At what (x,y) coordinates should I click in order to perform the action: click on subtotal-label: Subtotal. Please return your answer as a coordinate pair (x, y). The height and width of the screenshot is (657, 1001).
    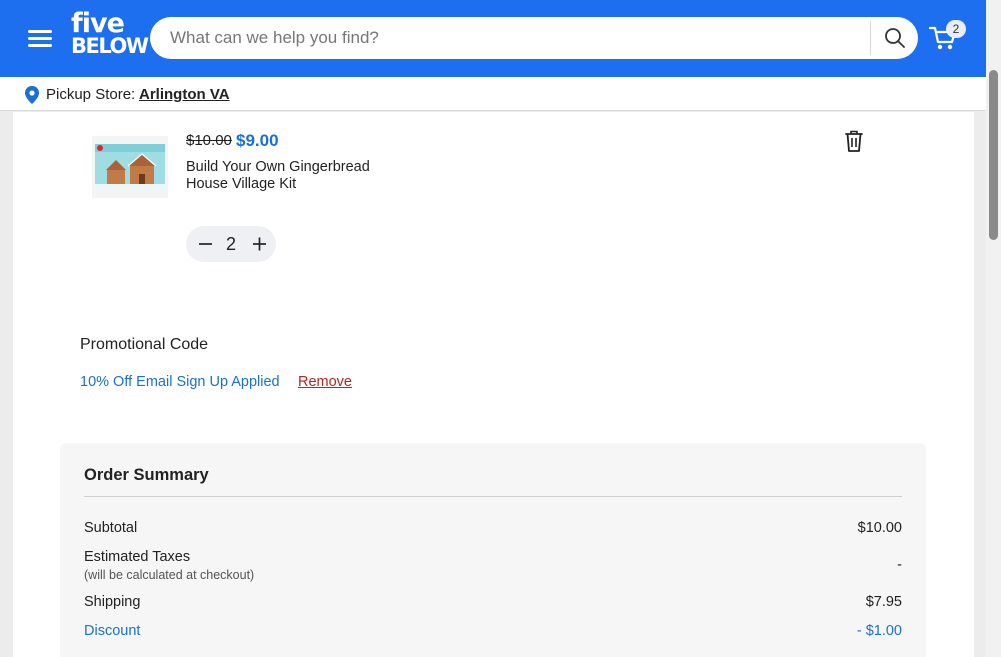
    Looking at the image, I should click on (111, 528).